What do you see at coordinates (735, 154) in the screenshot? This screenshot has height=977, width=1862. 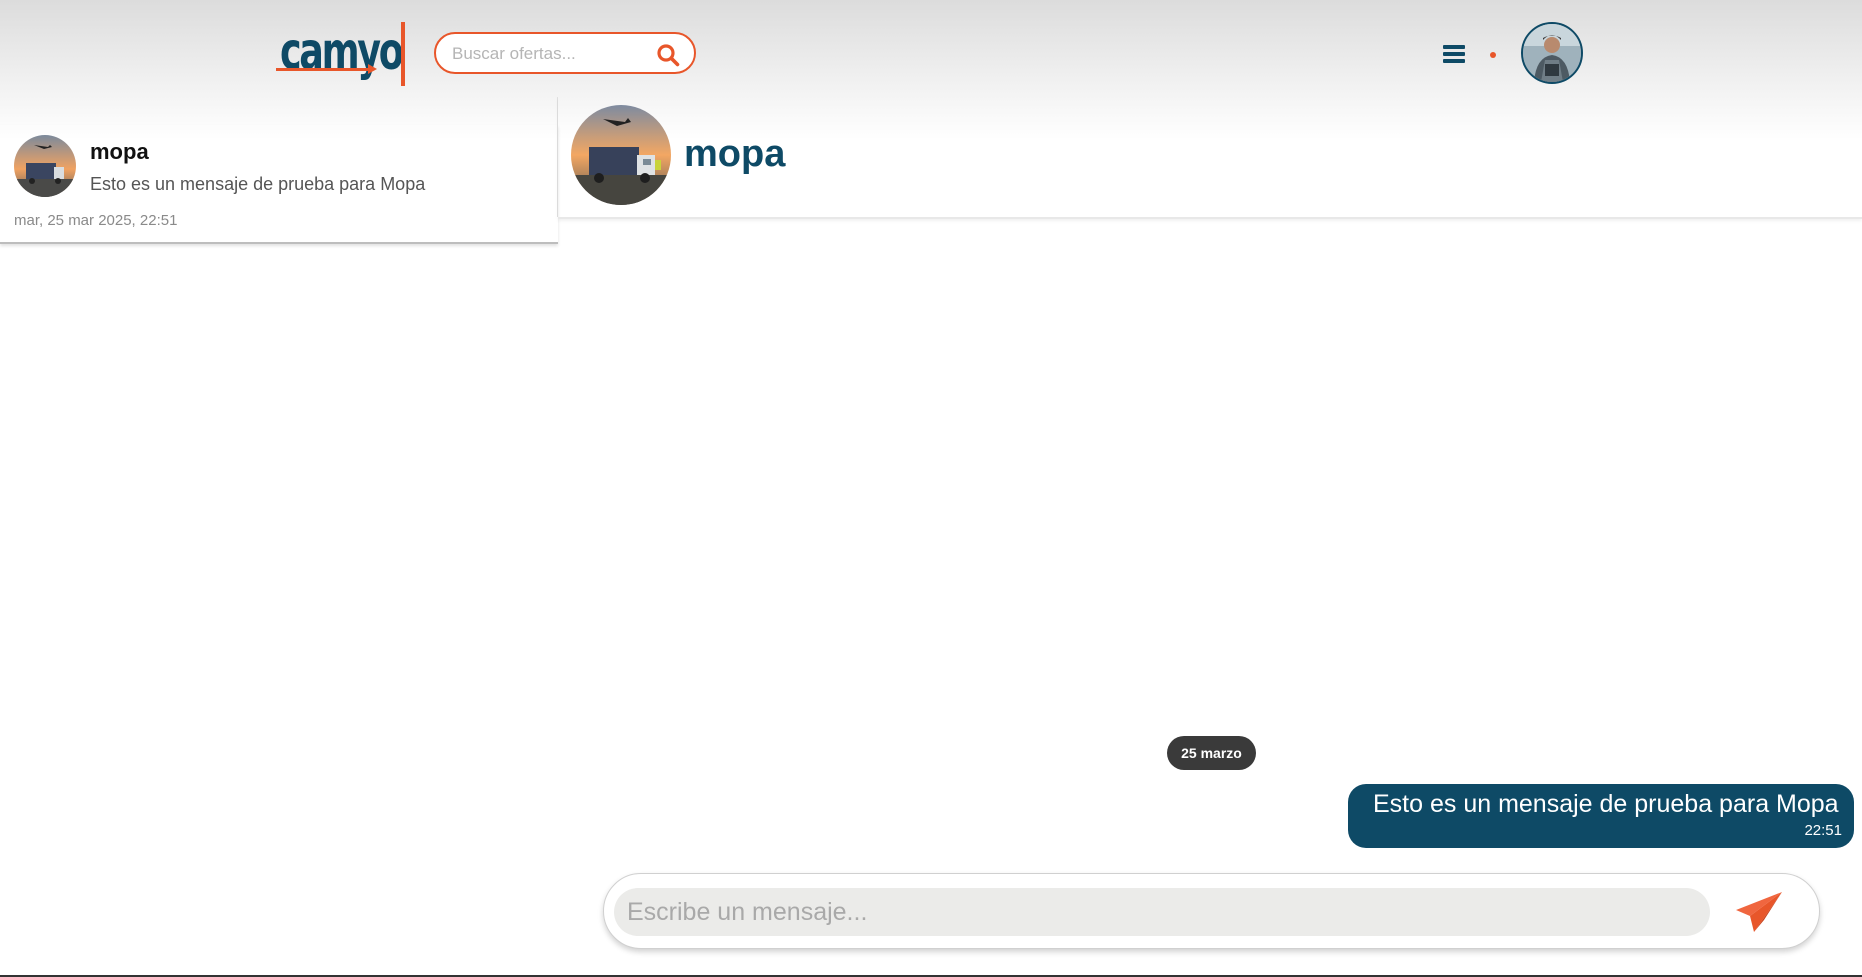 I see `chat-contact-name: mopa` at bounding box center [735, 154].